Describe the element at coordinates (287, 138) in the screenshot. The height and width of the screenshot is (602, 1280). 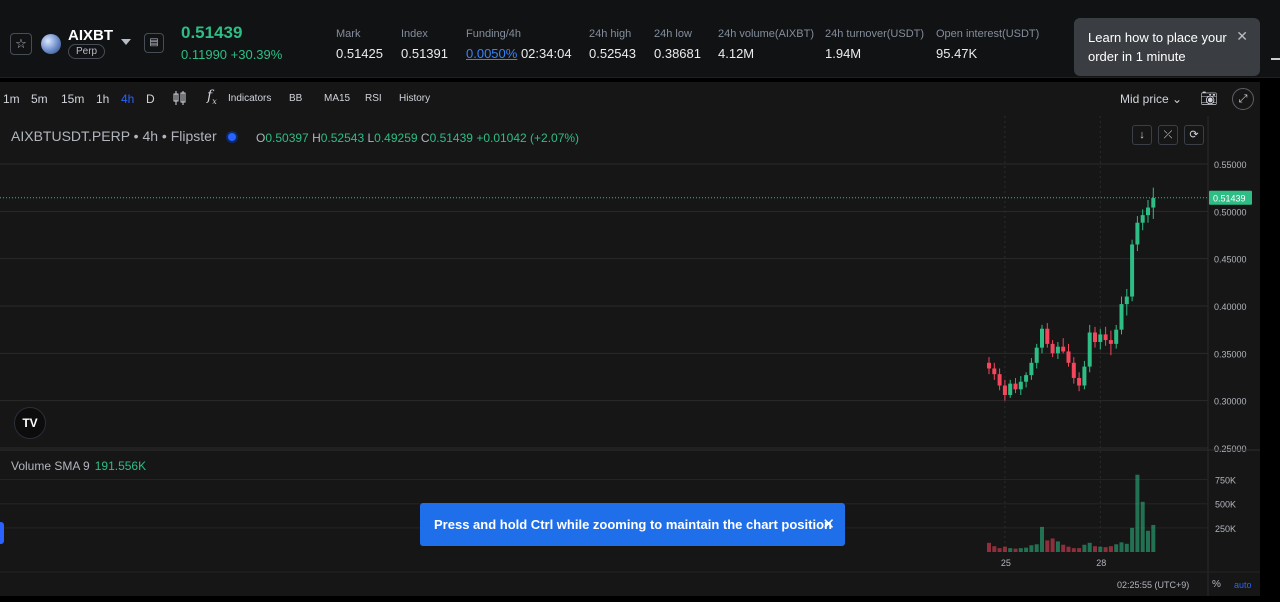
I see `ohlc-open: 0.50397` at that location.